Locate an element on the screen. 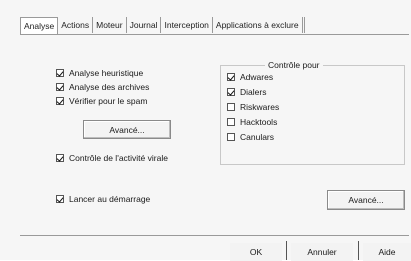  spam-label: Vérifier pour le spam is located at coordinates (108, 101).